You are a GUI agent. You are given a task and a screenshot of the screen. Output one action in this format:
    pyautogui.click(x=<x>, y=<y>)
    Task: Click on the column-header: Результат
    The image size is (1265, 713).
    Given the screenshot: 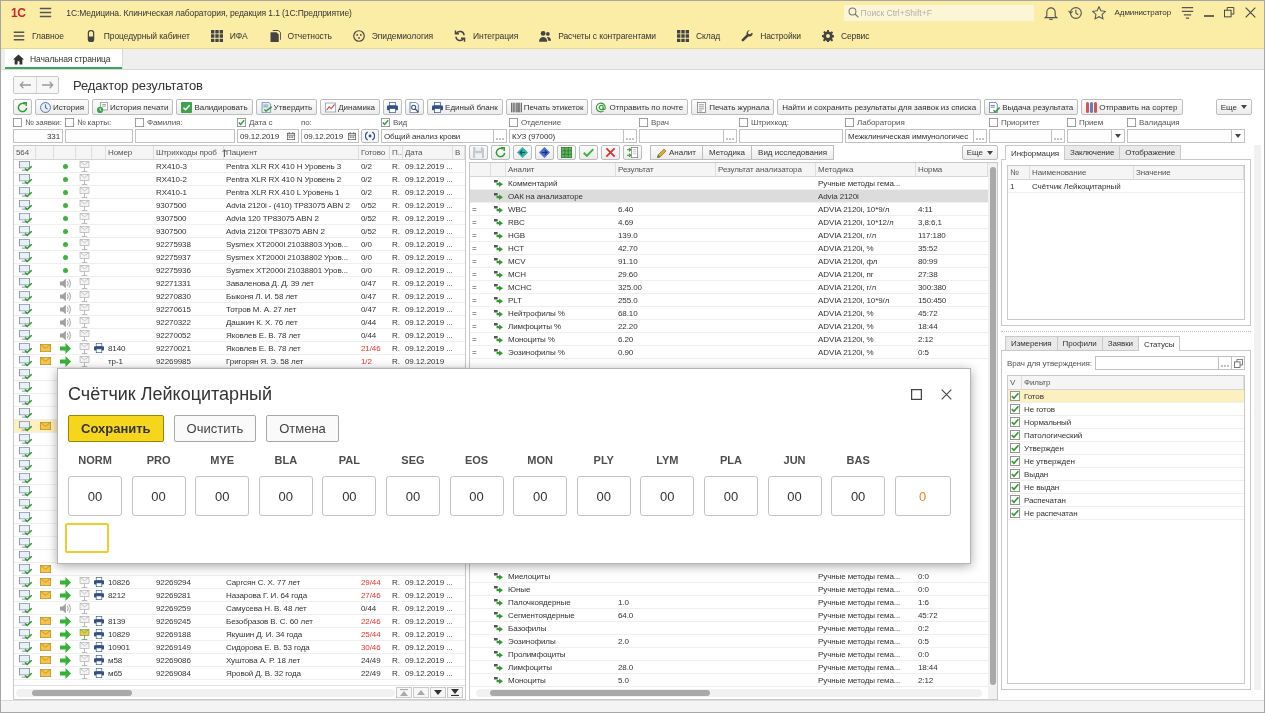 What is the action you would take?
    pyautogui.click(x=636, y=169)
    